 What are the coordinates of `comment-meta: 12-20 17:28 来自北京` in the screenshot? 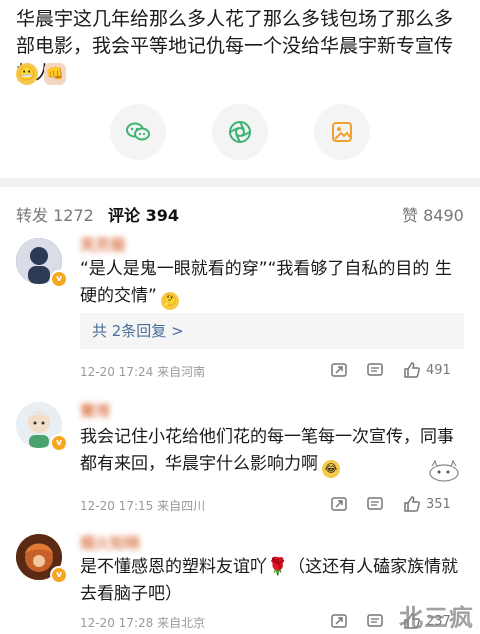 It's located at (143, 623).